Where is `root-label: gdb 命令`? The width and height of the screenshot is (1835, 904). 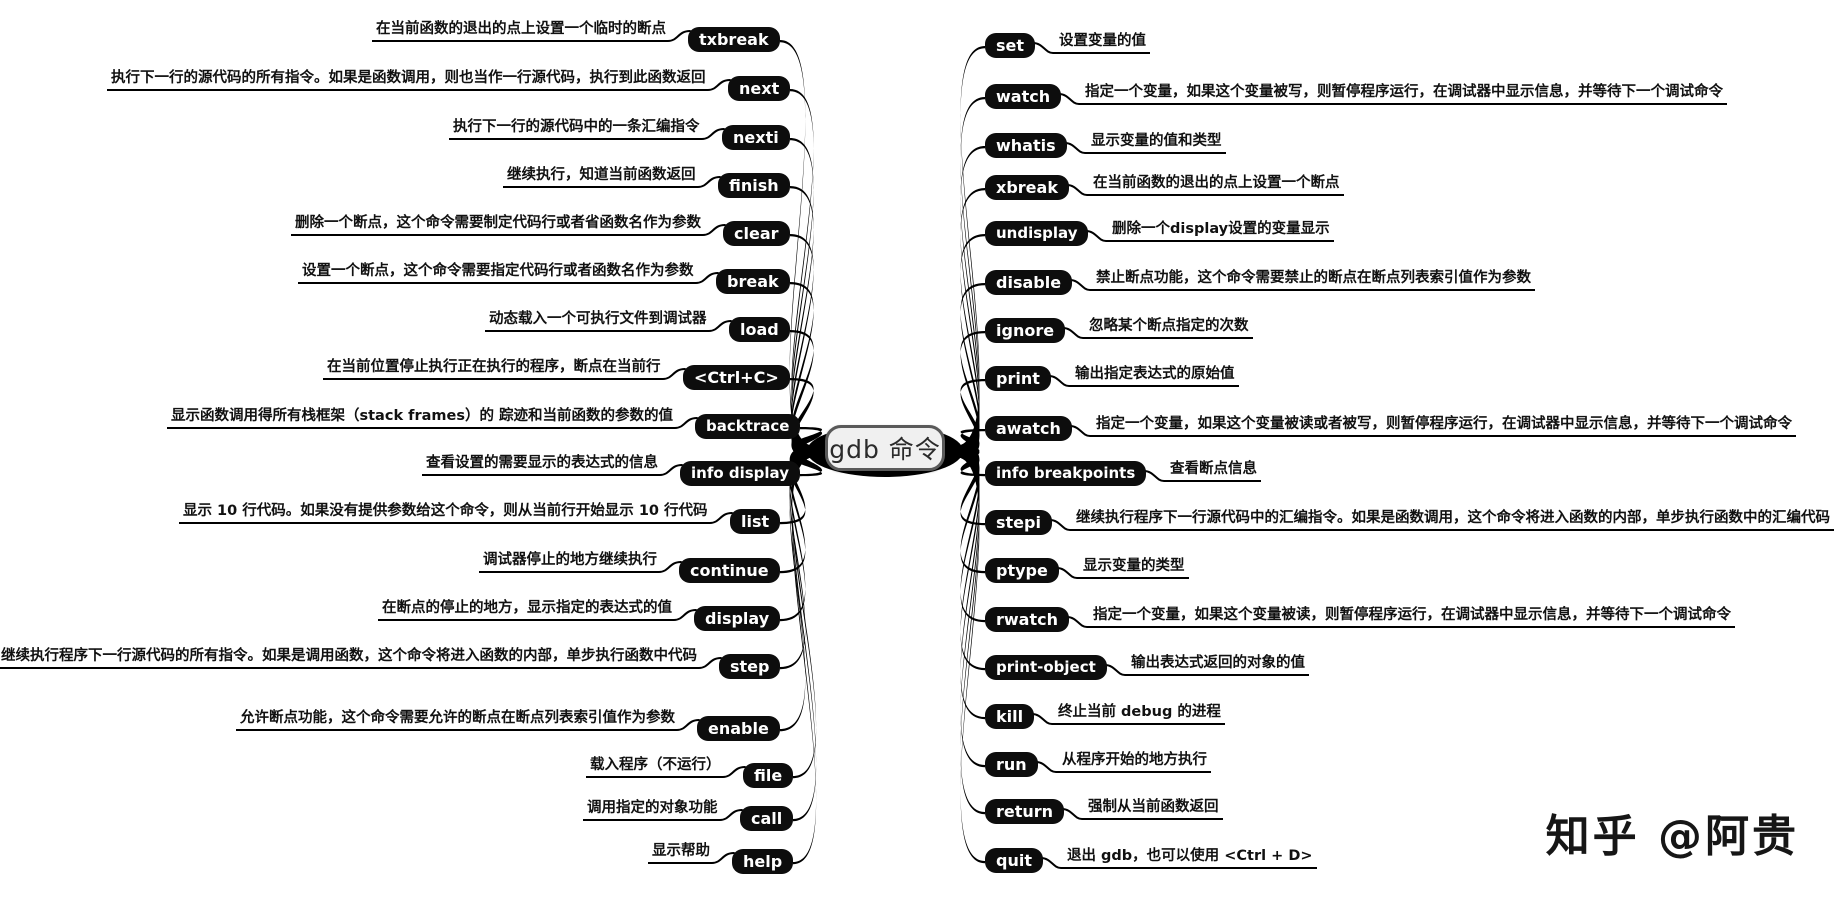 root-label: gdb 命令 is located at coordinates (885, 449).